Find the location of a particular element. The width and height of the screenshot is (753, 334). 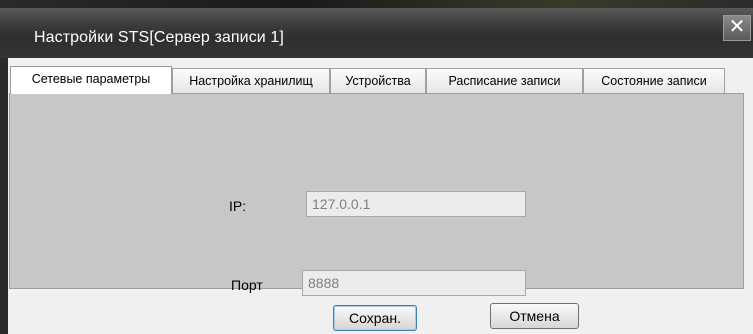

cancel-button: Отмена is located at coordinates (534, 316).